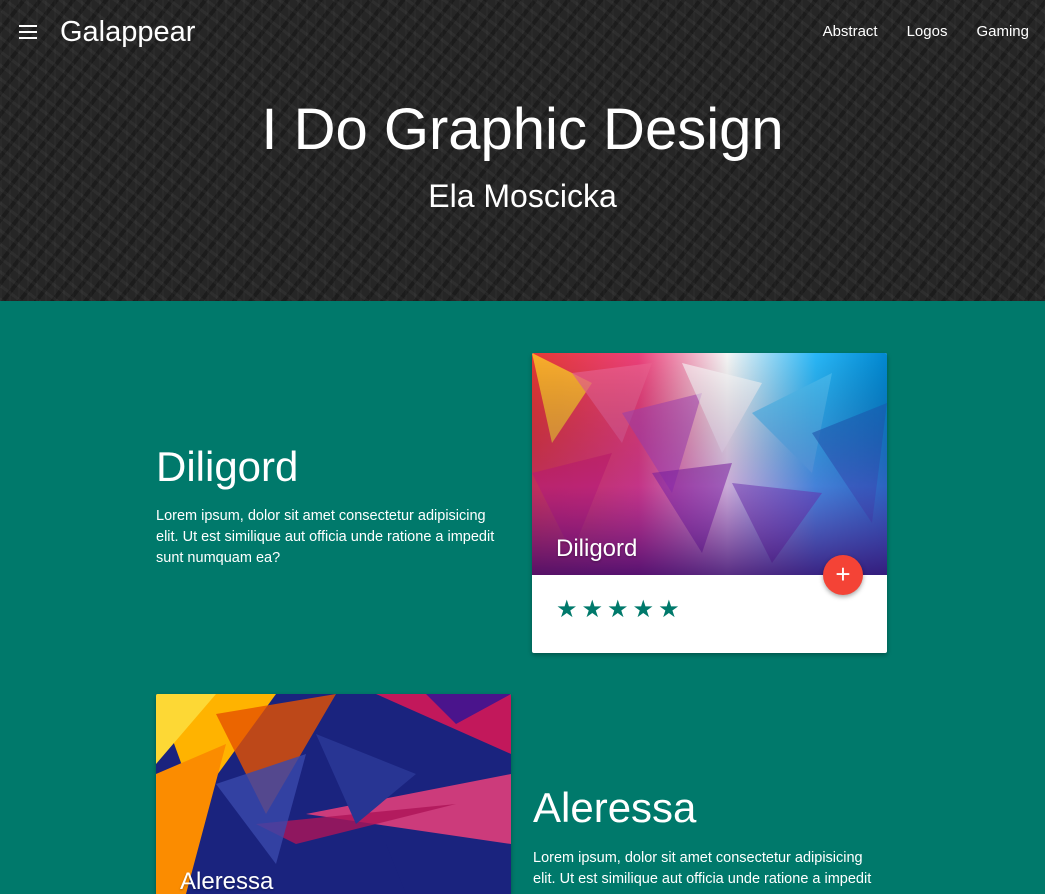  I want to click on nav-link-gaming: Gaming, so click(1002, 32).